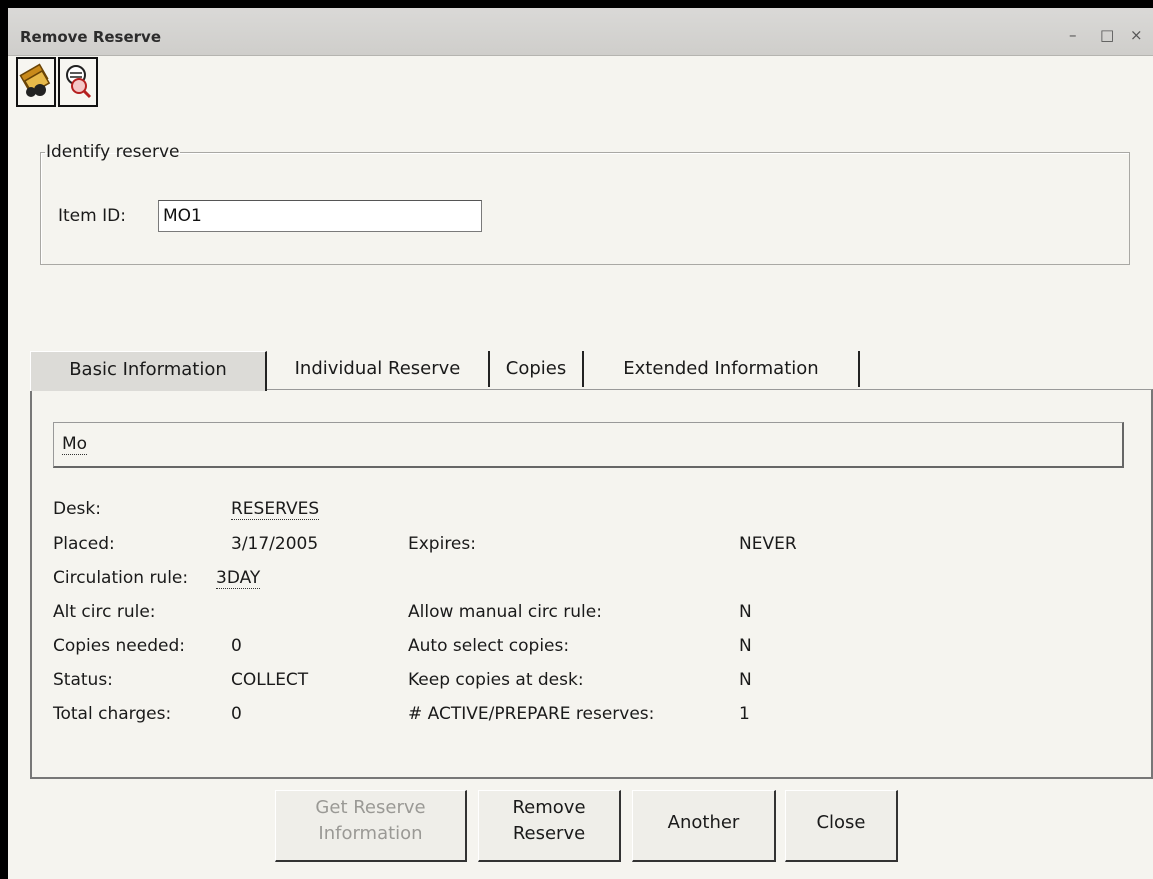 The height and width of the screenshot is (879, 1153). I want to click on user-lookup-icon, so click(79, 82).